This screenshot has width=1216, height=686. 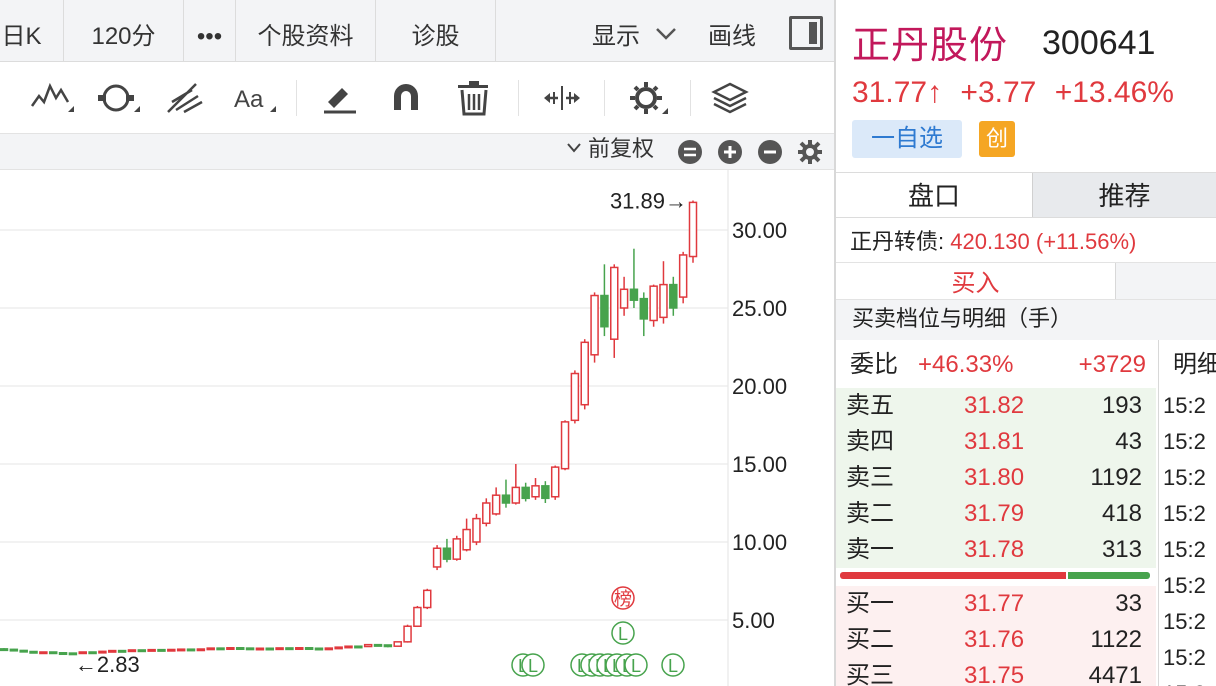 I want to click on bid-ask-ratio: 委比 +46.33% +3729, so click(x=996, y=364).